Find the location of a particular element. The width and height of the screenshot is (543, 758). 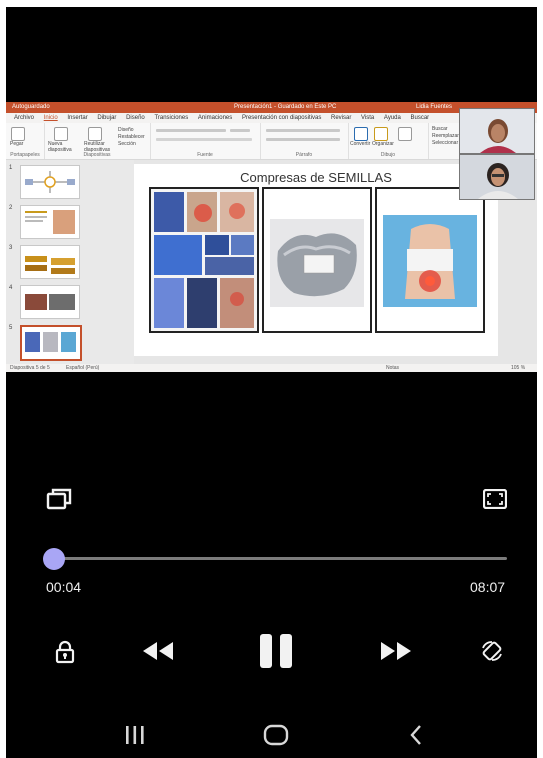

ribbon-group-font: Fuente is located at coordinates (205, 141).